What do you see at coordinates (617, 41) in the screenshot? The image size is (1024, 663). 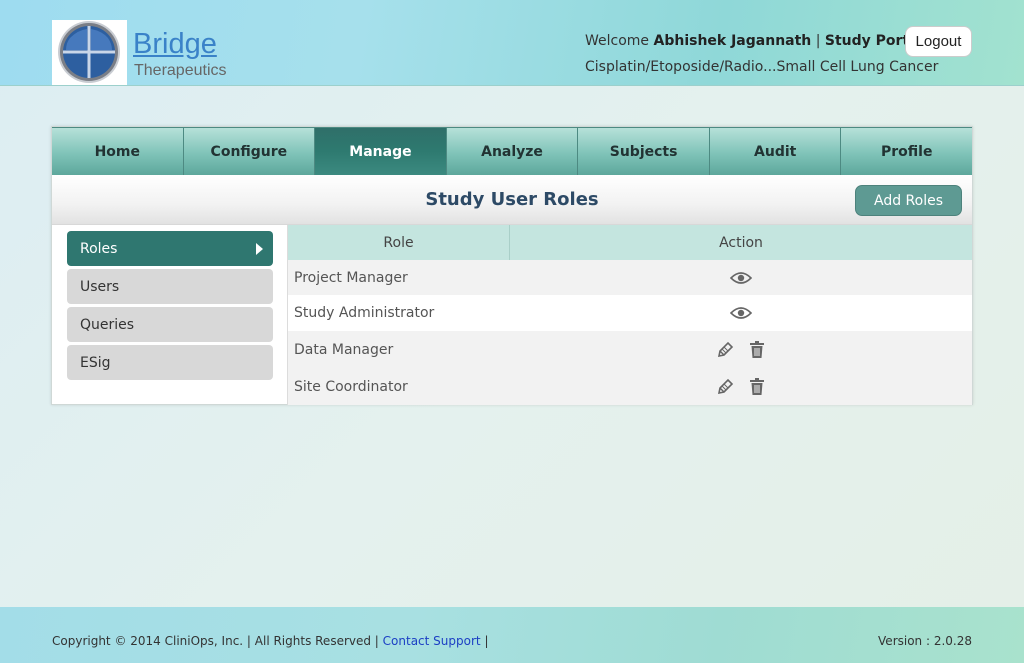 I see `welcome-prefix: Welcome` at bounding box center [617, 41].